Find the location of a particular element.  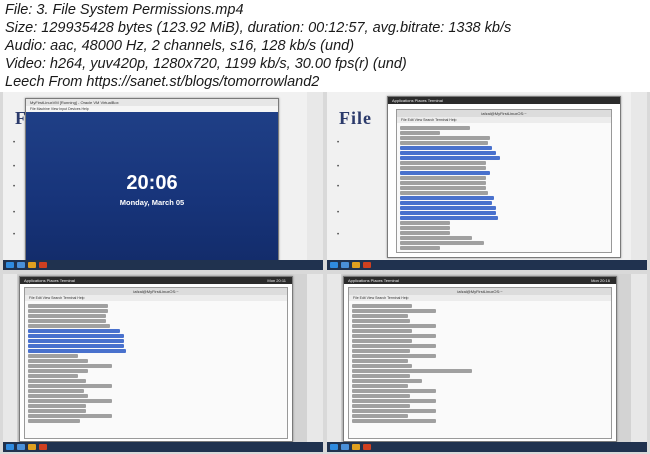

gnome-clock: Mon 20:16 is located at coordinates (600, 280).